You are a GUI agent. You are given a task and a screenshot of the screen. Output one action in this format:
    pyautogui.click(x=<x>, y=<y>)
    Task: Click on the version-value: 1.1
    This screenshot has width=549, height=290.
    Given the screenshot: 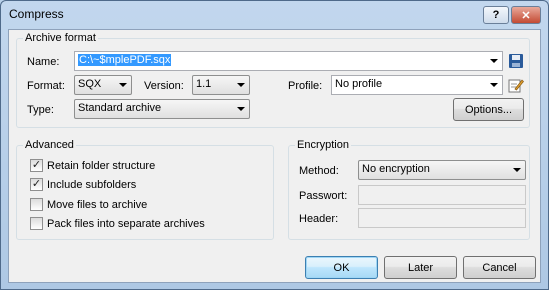 What is the action you would take?
    pyautogui.click(x=204, y=84)
    